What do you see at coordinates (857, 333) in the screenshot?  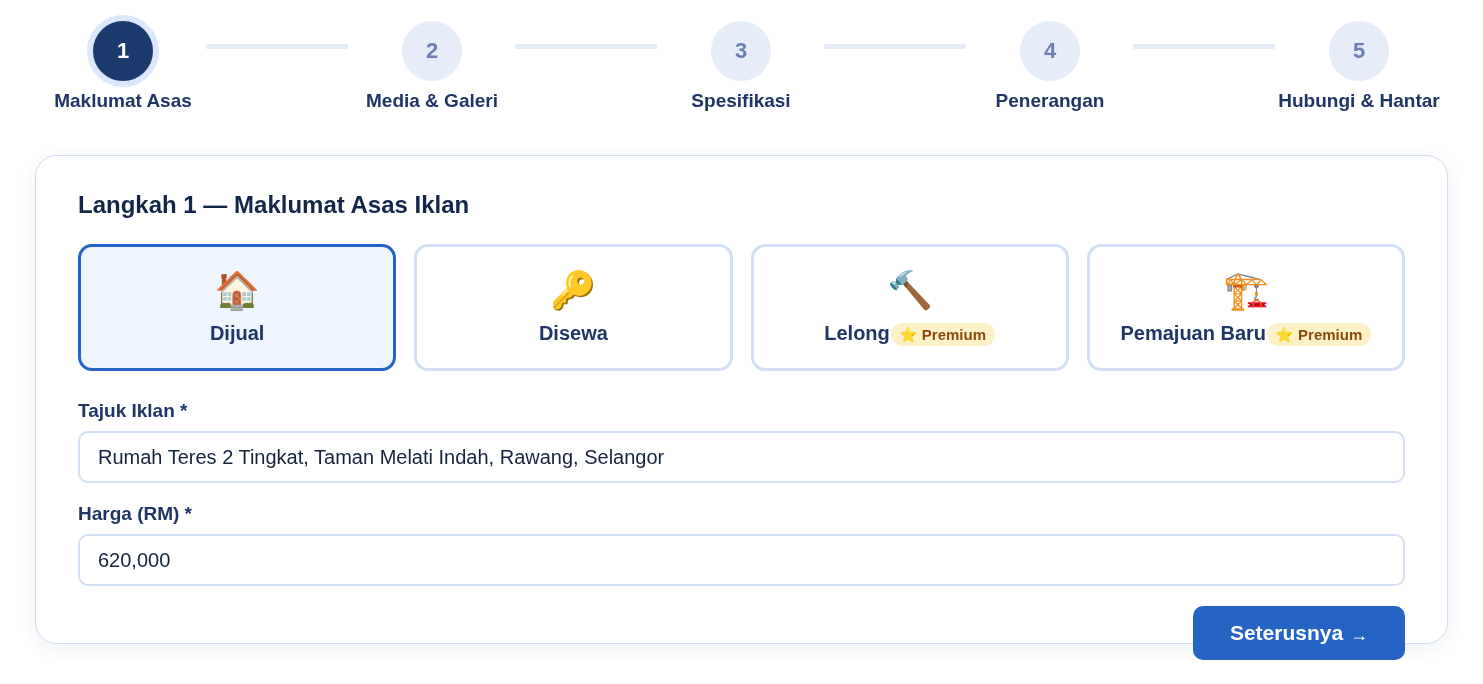 I see `listing-type-label: Lelong` at bounding box center [857, 333].